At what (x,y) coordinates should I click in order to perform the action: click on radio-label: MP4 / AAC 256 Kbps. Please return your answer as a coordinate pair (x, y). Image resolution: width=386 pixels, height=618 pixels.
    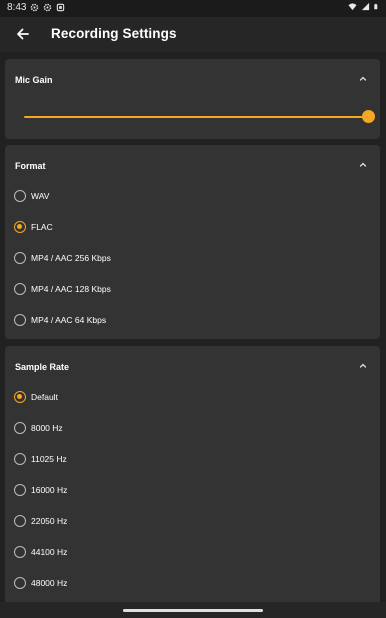
    Looking at the image, I should click on (71, 258).